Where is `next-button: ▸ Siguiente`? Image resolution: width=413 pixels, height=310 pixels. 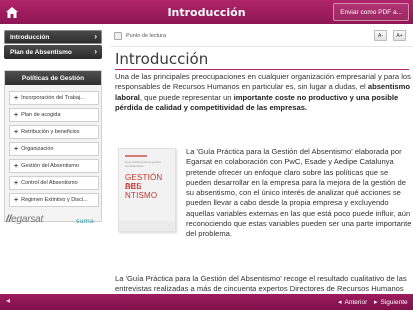
next-button: ▸ Siguiente is located at coordinates (389, 302).